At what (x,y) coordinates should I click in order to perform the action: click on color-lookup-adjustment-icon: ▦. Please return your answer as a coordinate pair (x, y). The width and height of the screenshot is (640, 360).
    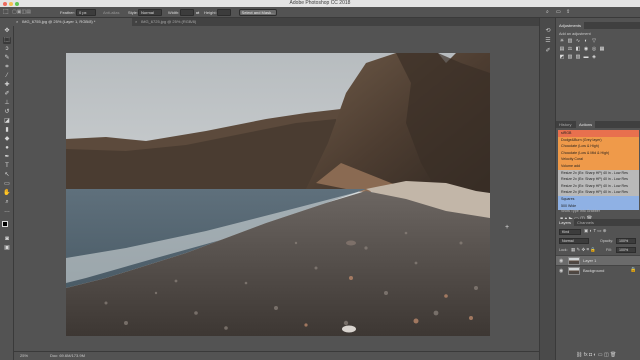
    Looking at the image, I should click on (602, 49).